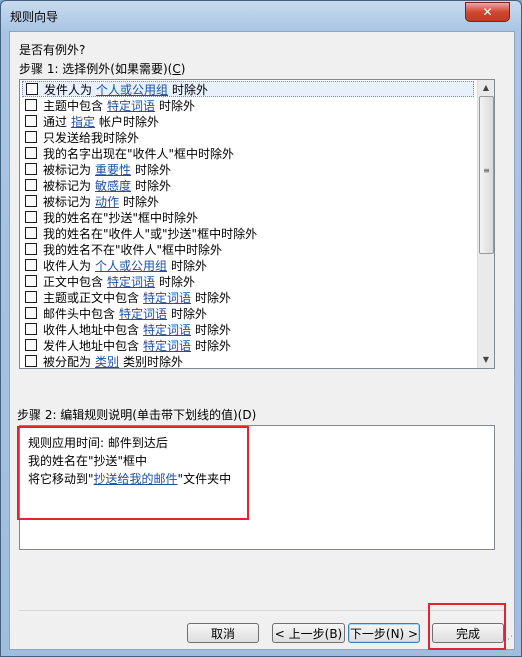 The height and width of the screenshot is (657, 522). Describe the element at coordinates (52, 50) in the screenshot. I see `question-heading: 是否有例外?` at that location.